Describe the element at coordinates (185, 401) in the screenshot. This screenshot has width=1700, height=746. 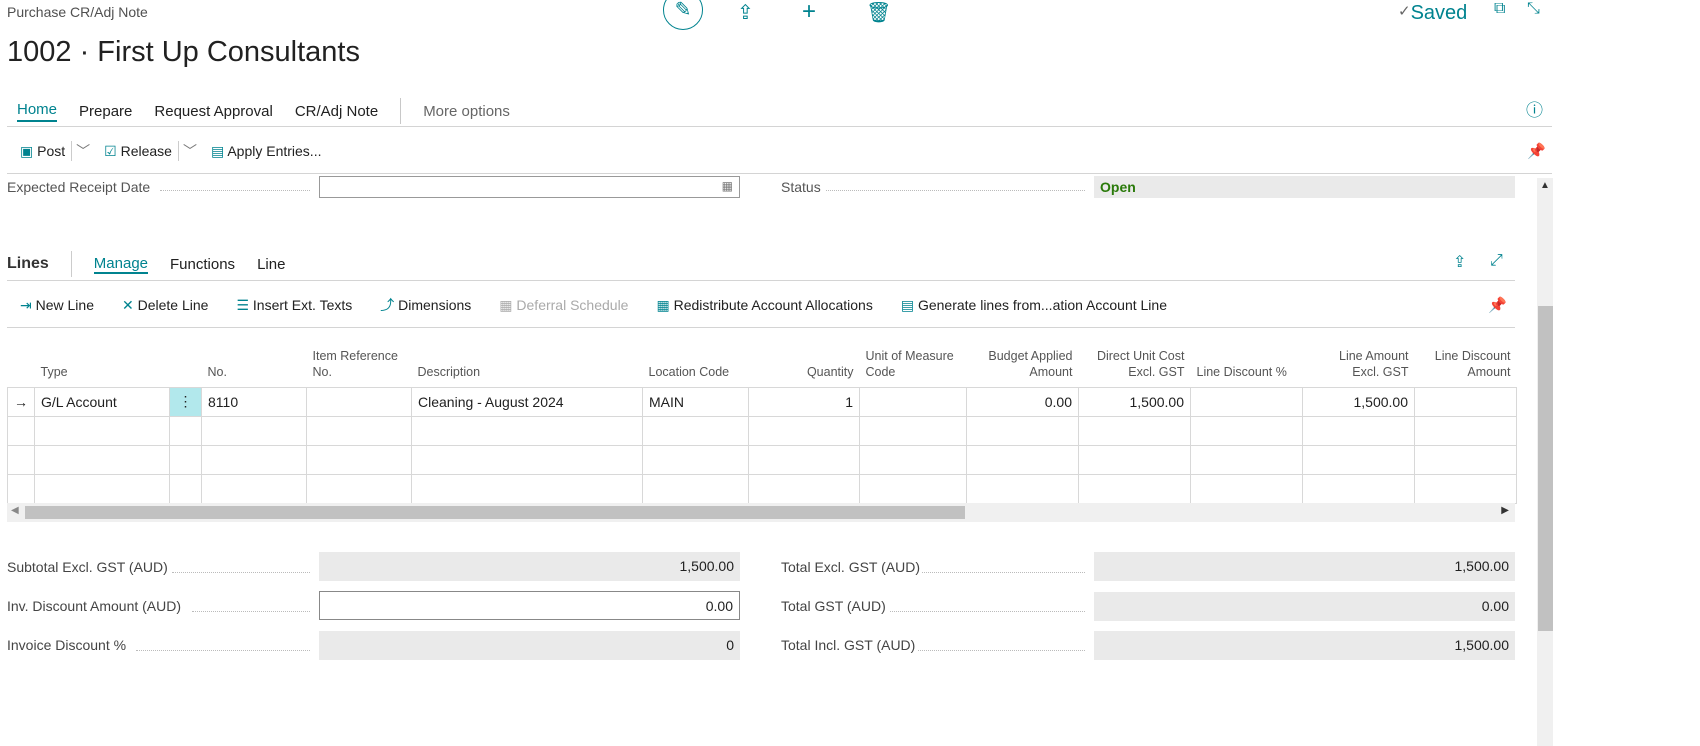
I see `row-menu-icon: ⋮` at that location.